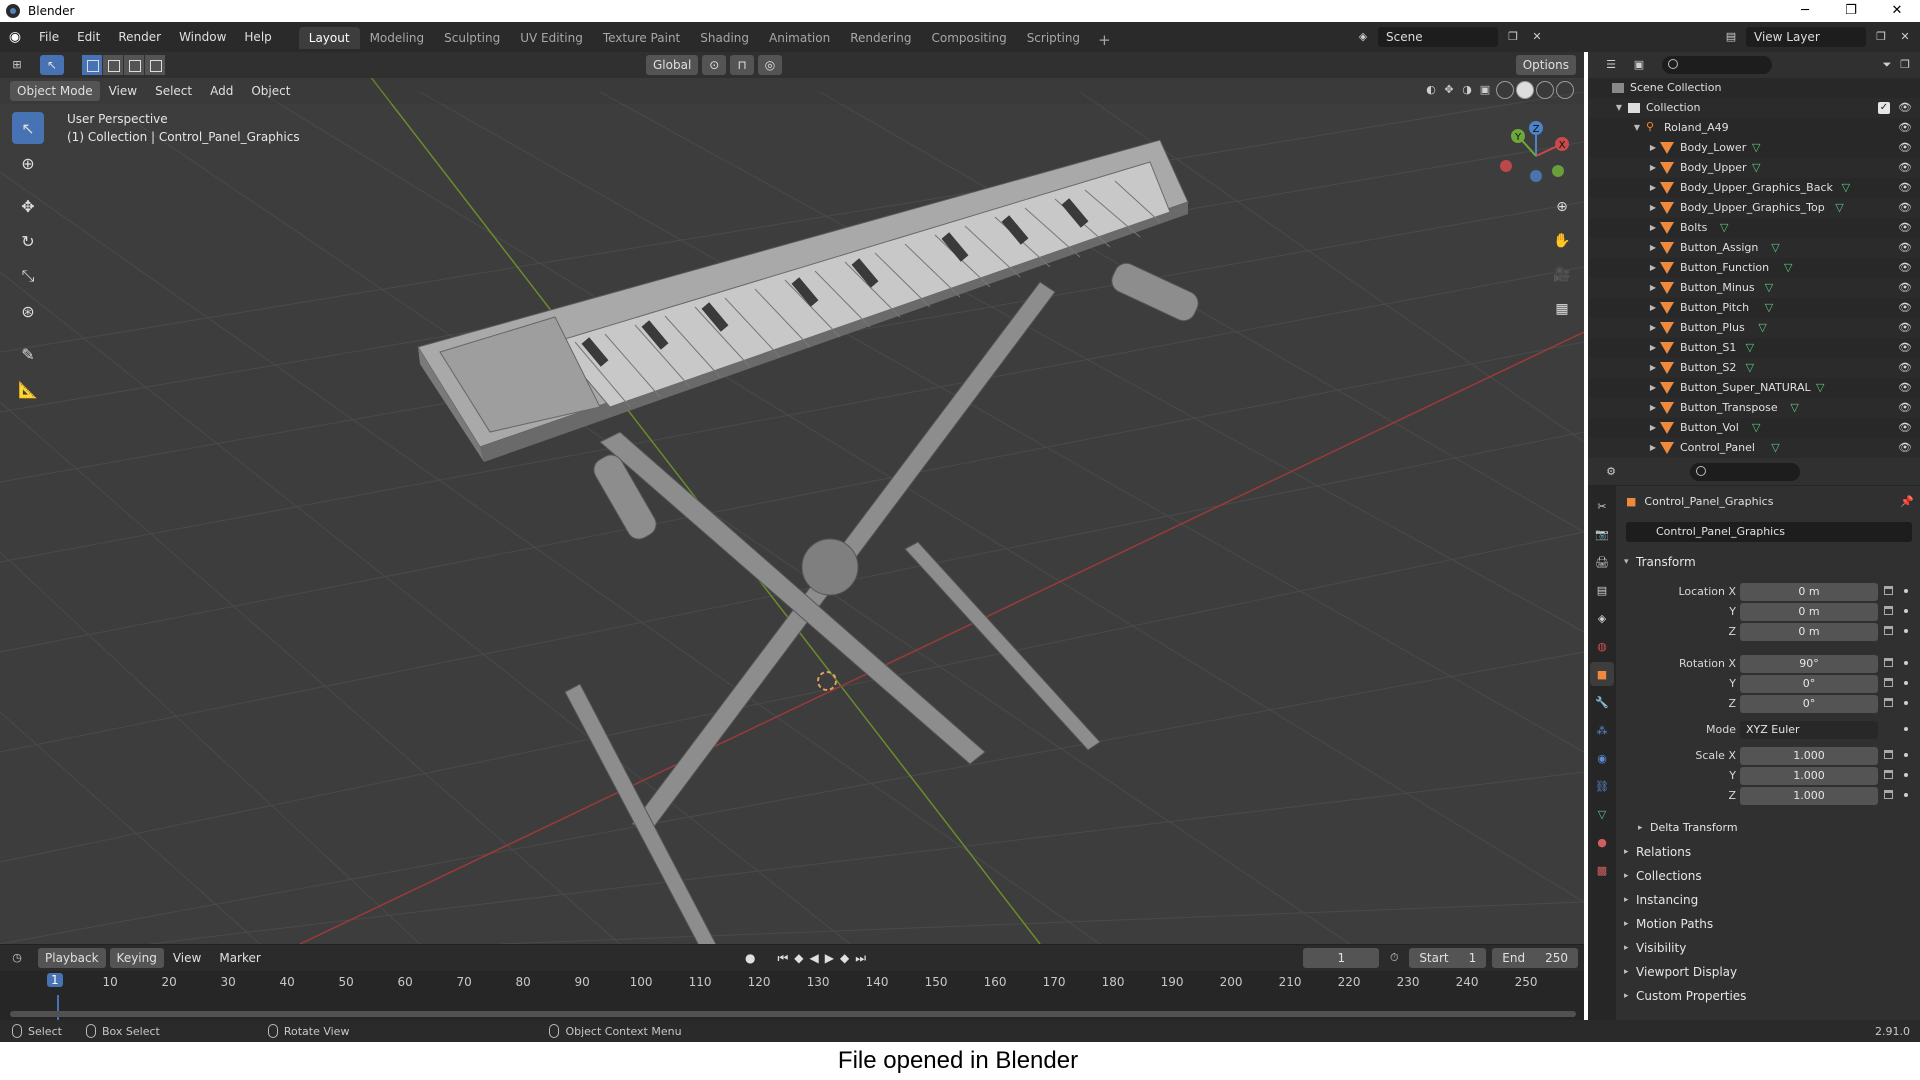 The height and width of the screenshot is (1080, 1920). I want to click on xray-icon: ▣, so click(1485, 90).